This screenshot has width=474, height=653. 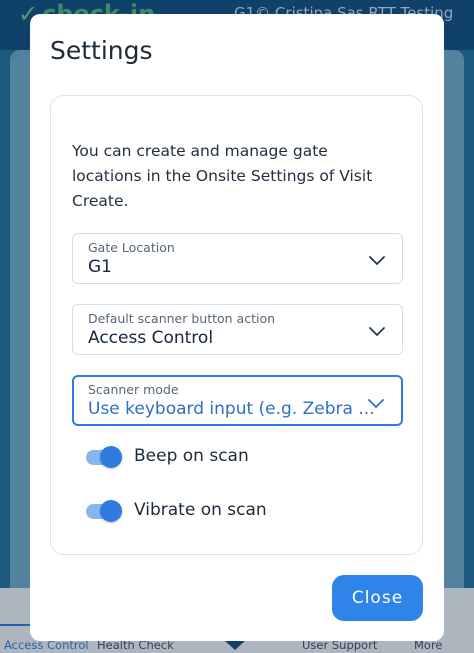 I want to click on vibrate-on-scan-label: Vibrate on scan, so click(x=200, y=510).